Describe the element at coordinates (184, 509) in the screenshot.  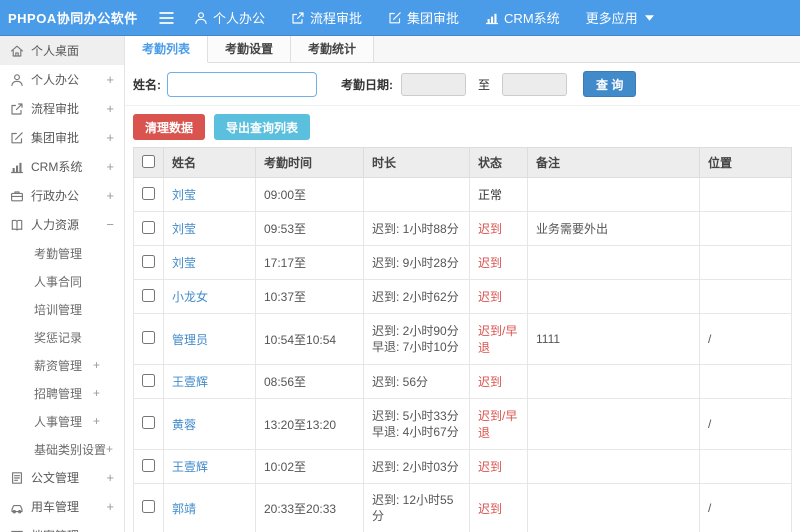
I see `employee-name-link: 郭靖` at that location.